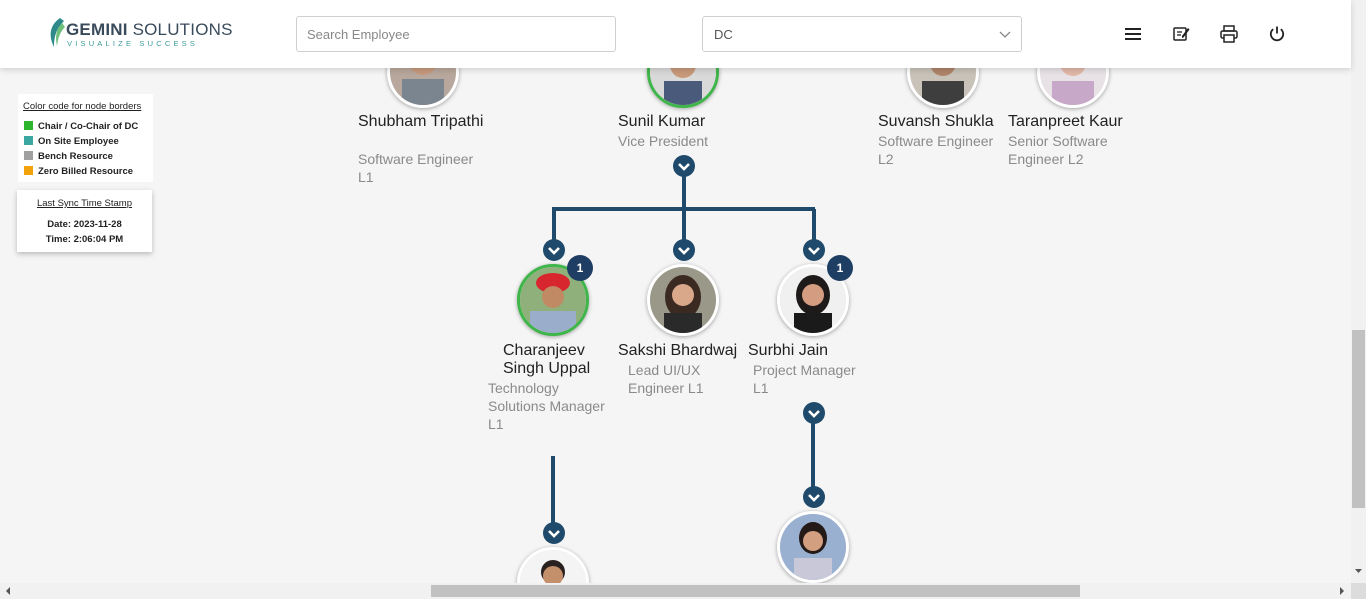  I want to click on node-name: Sakshi Bhardwaj, so click(678, 350).